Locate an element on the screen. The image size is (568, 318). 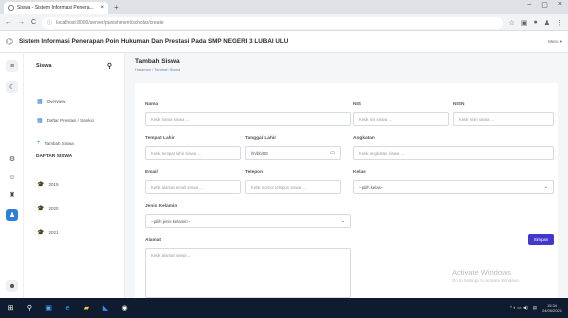
extension-icons: ☆ ▣ ● ♟ ⋮ is located at coordinates (536, 23).